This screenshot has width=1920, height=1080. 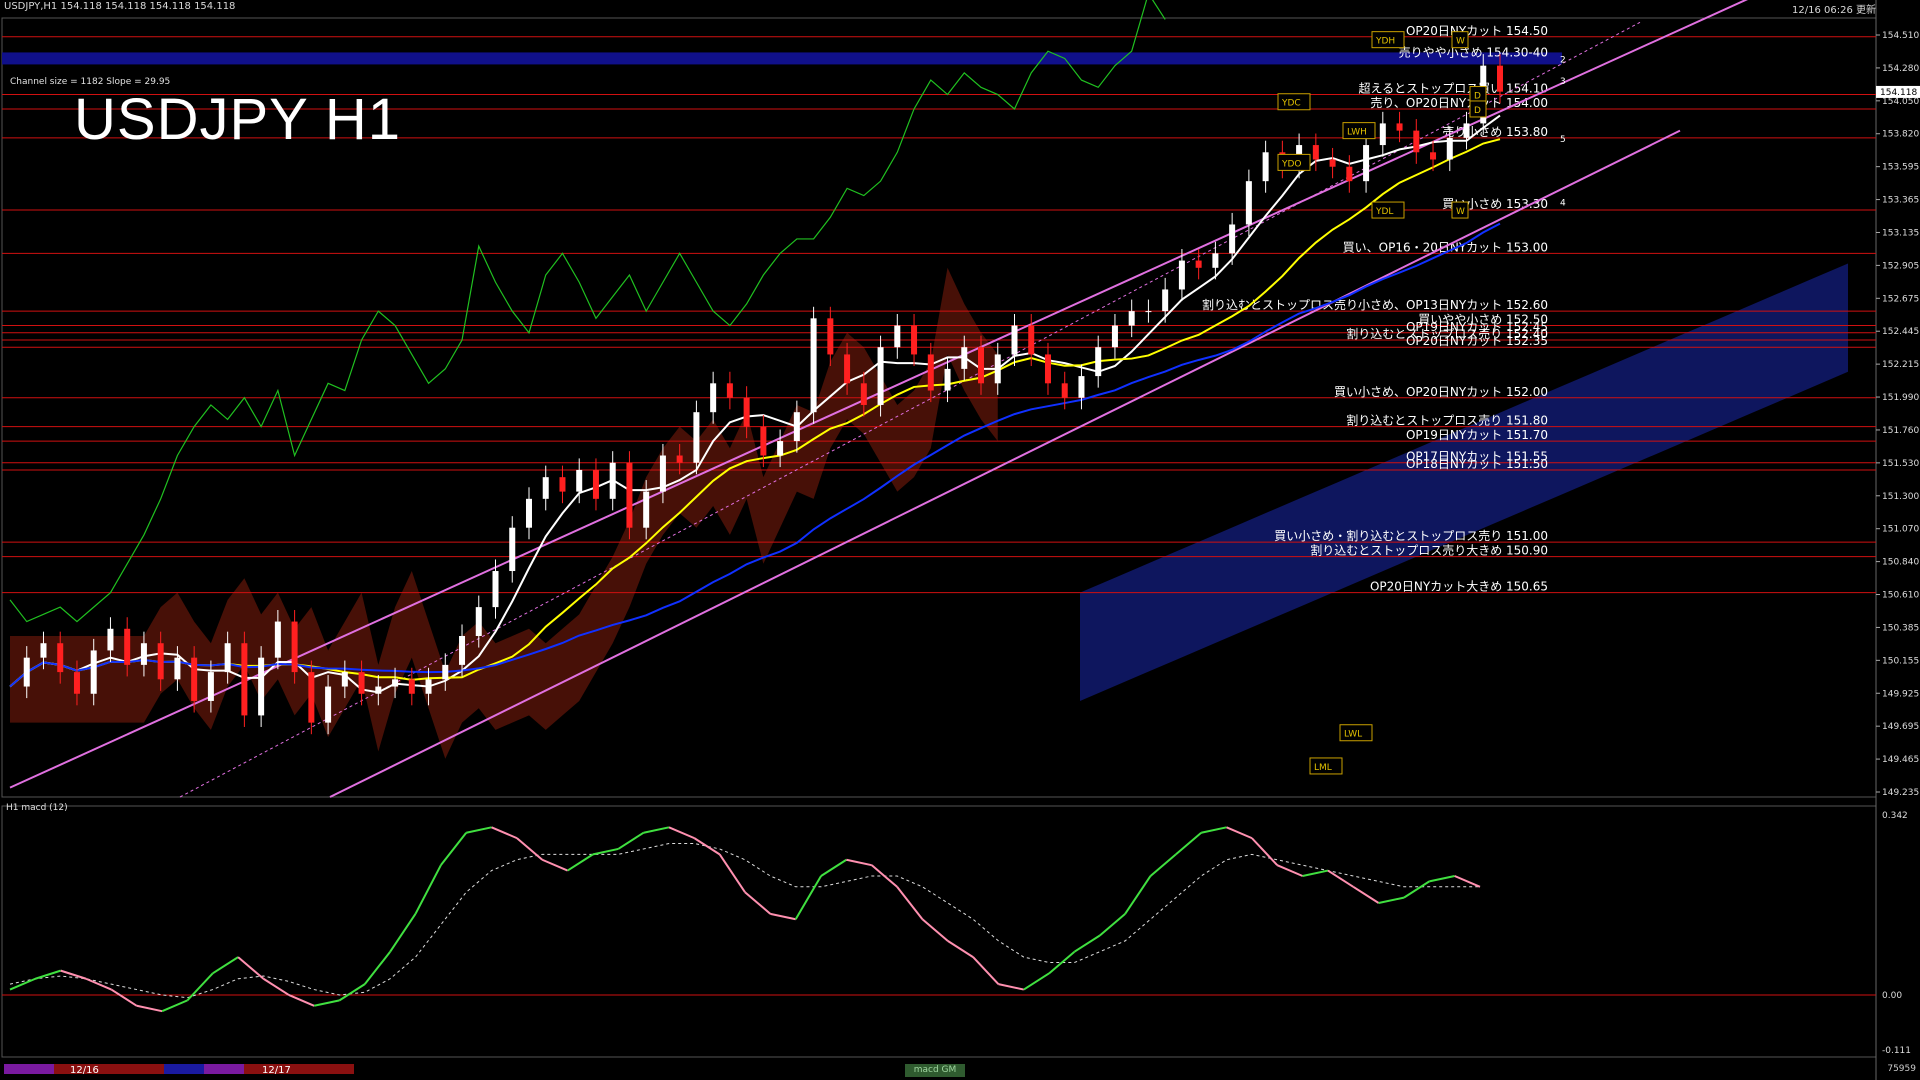 What do you see at coordinates (1563, 203) in the screenshot?
I see `level-marker-label: 4` at bounding box center [1563, 203].